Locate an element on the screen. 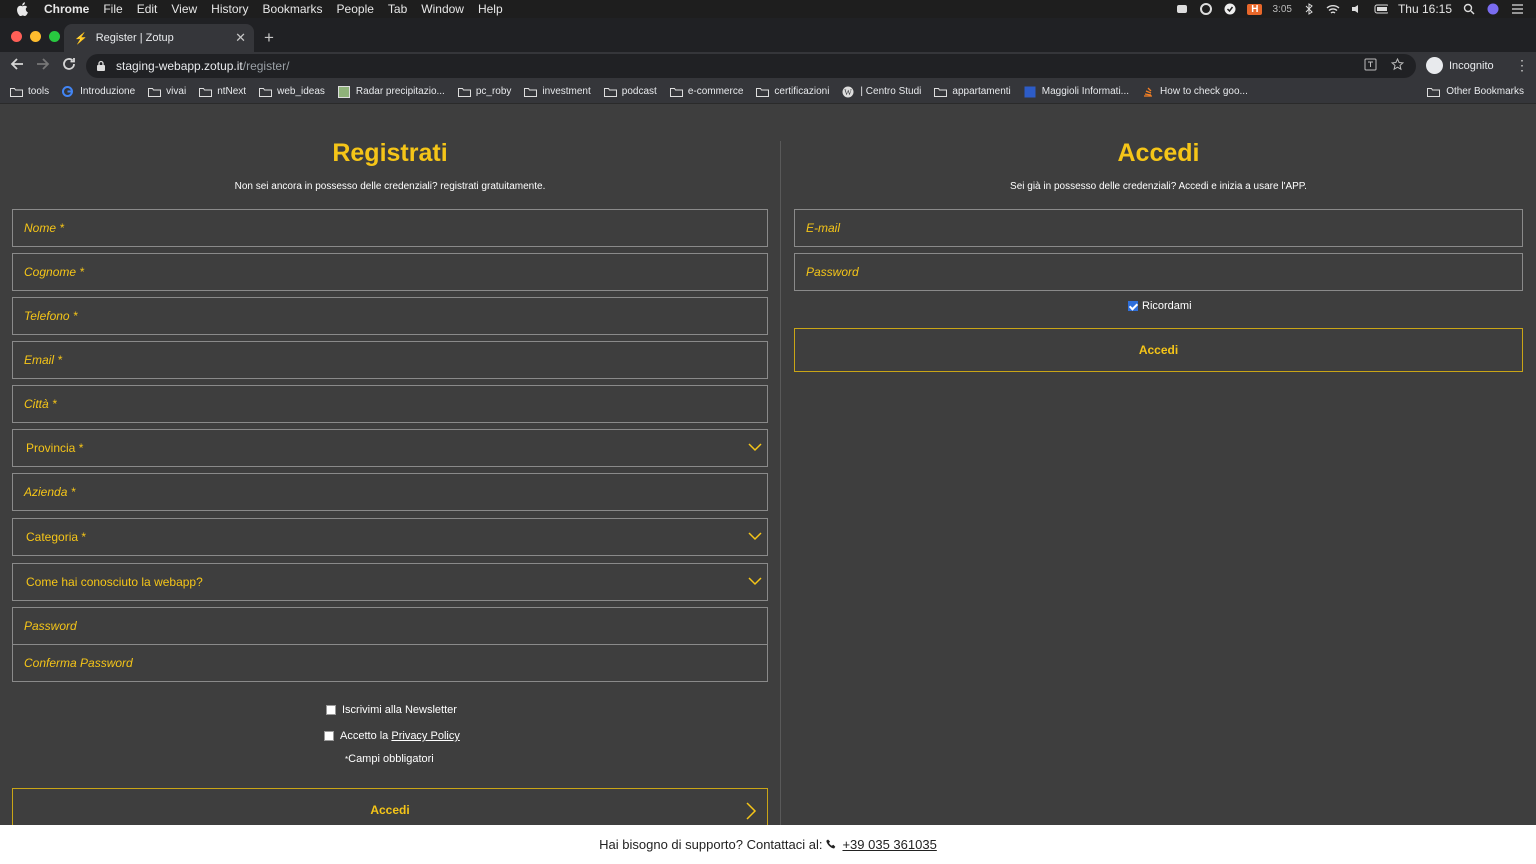 Image resolution: width=1536 pixels, height=864 pixels. password-input: Password is located at coordinates (390, 626).